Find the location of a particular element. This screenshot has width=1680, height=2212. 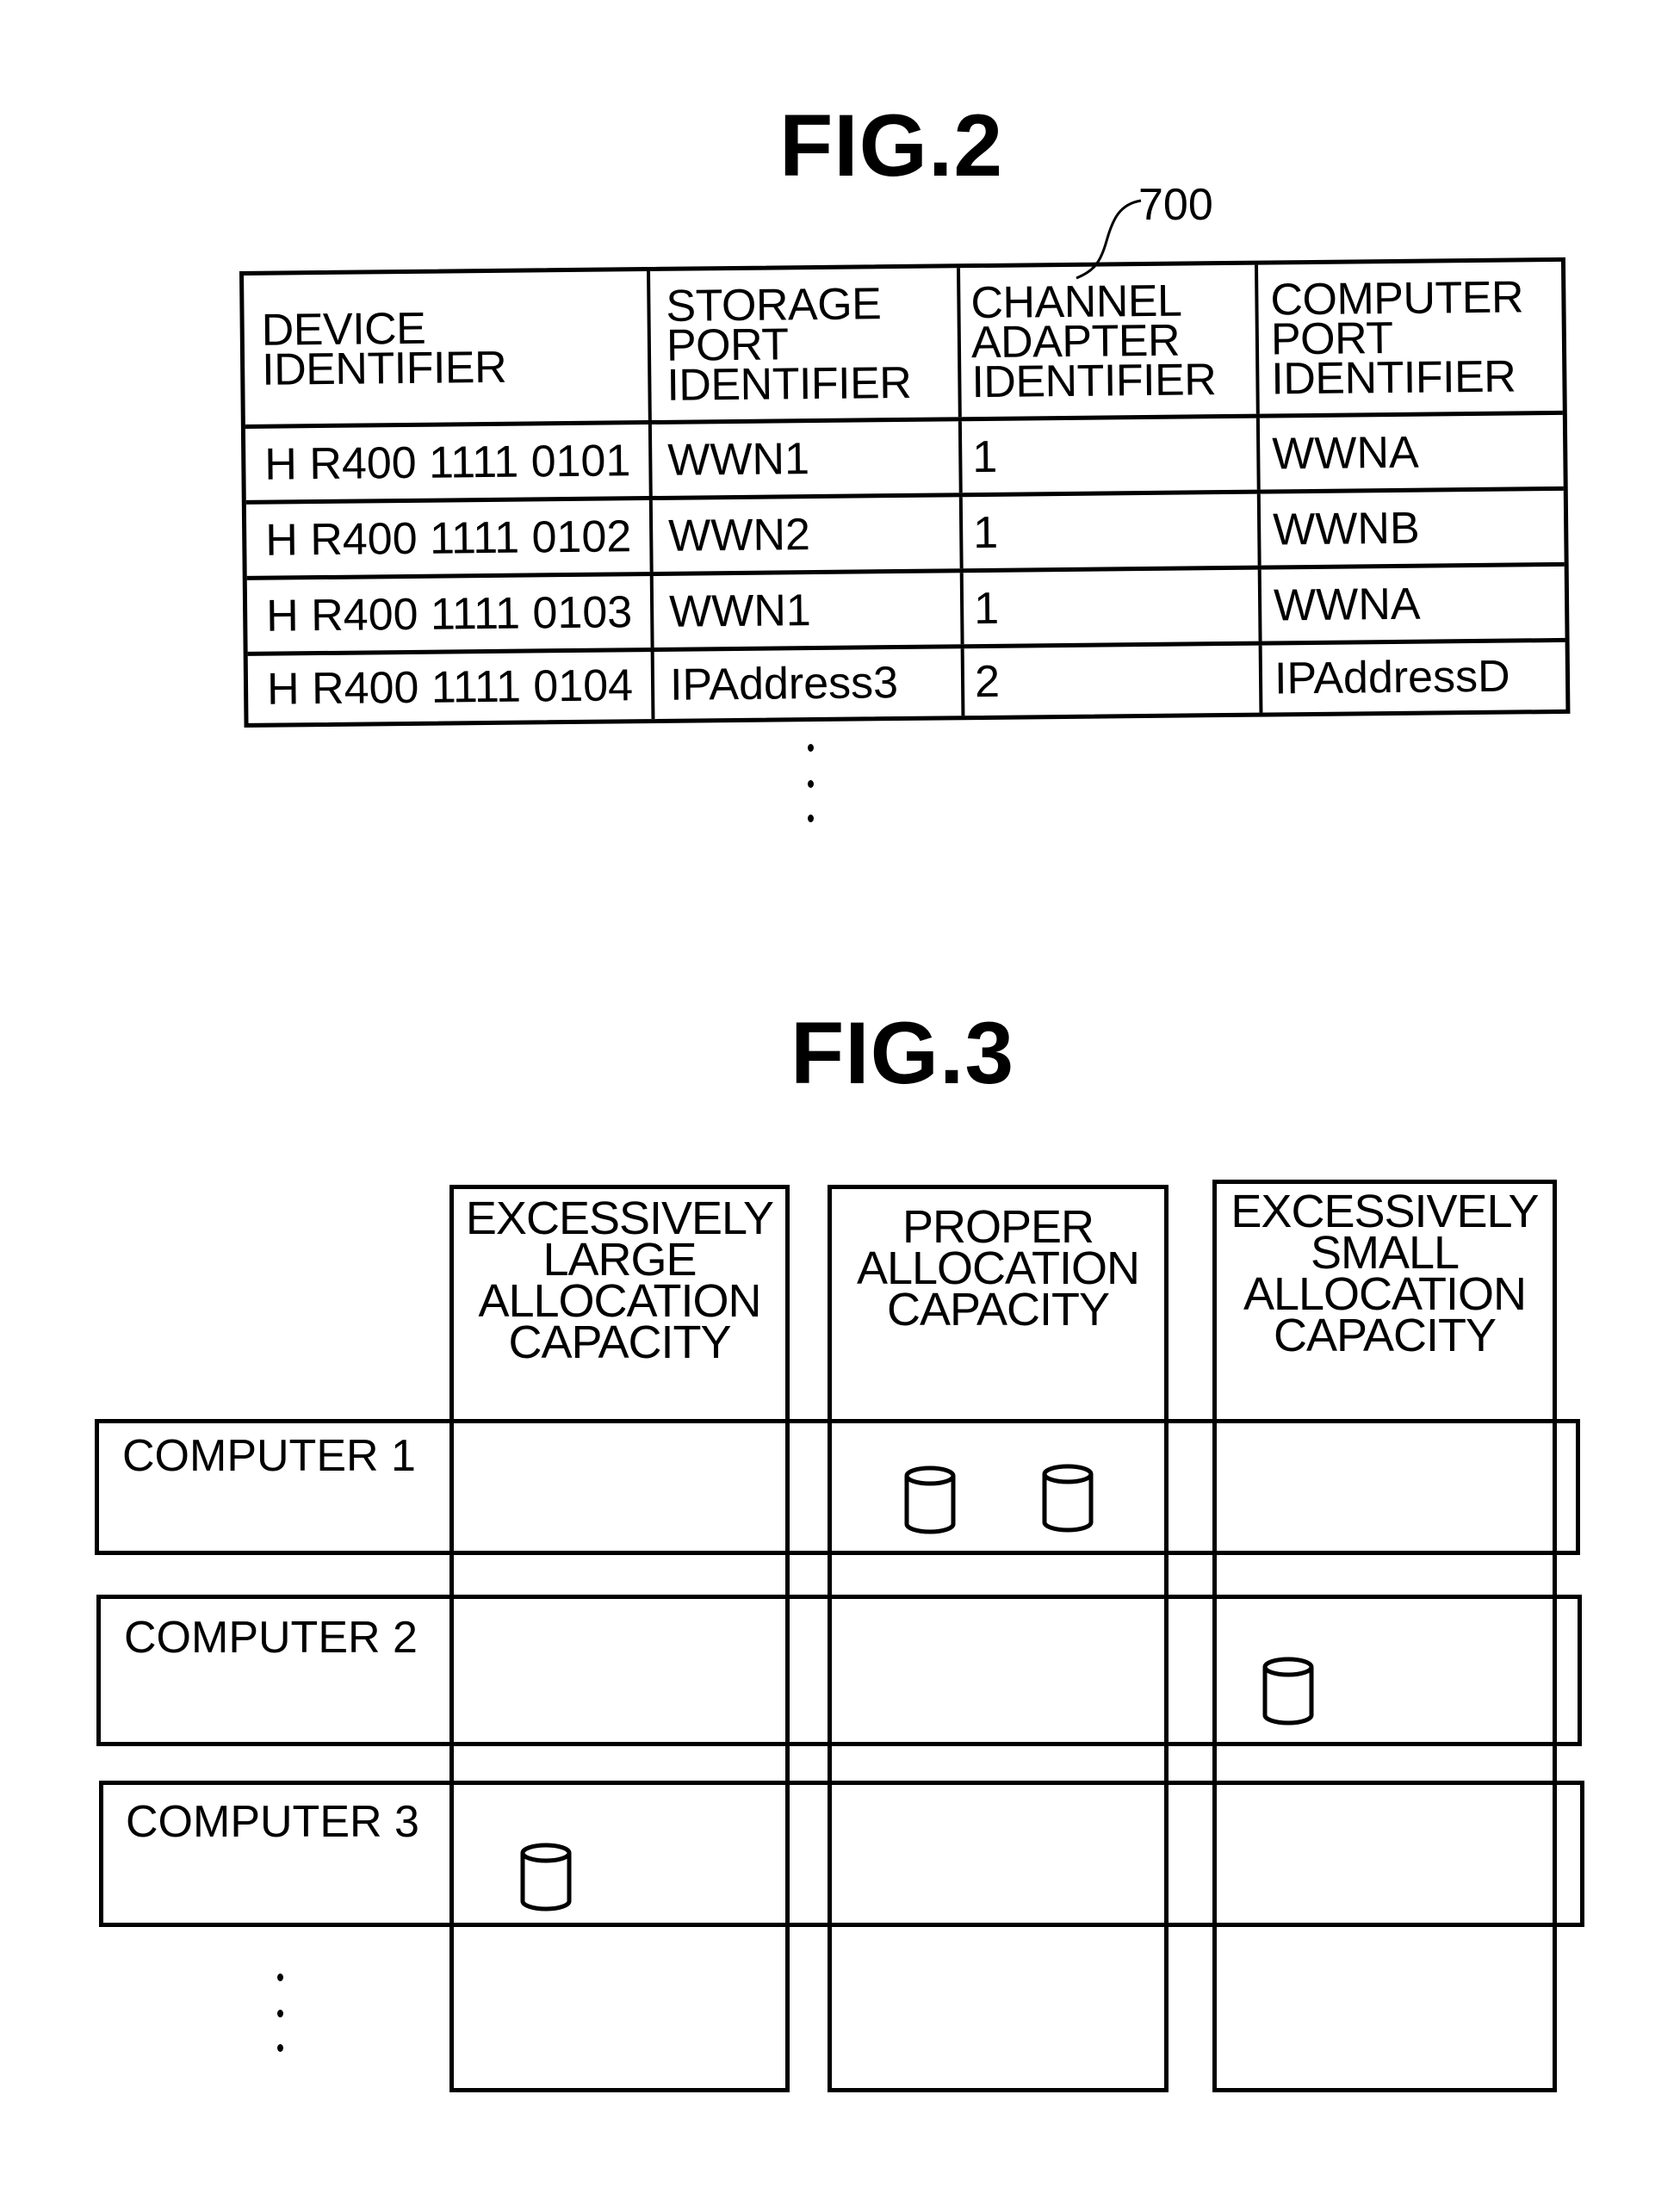

header-storage-port-identifier: STORAGE PORT IDENTIFIER is located at coordinates (806, 344).